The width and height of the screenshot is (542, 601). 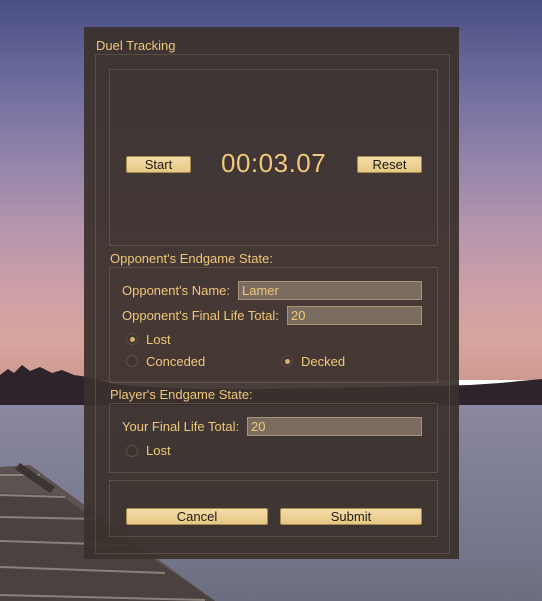 What do you see at coordinates (351, 516) in the screenshot?
I see `submit-button: Submit` at bounding box center [351, 516].